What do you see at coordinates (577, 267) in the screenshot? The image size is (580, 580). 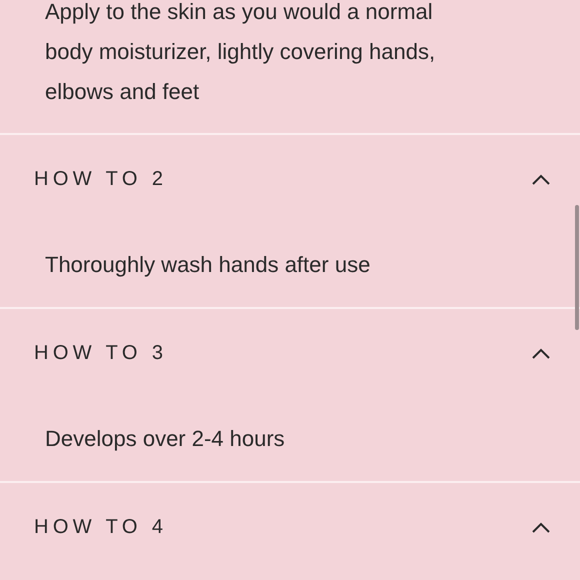 I see `scrollbar` at bounding box center [577, 267].